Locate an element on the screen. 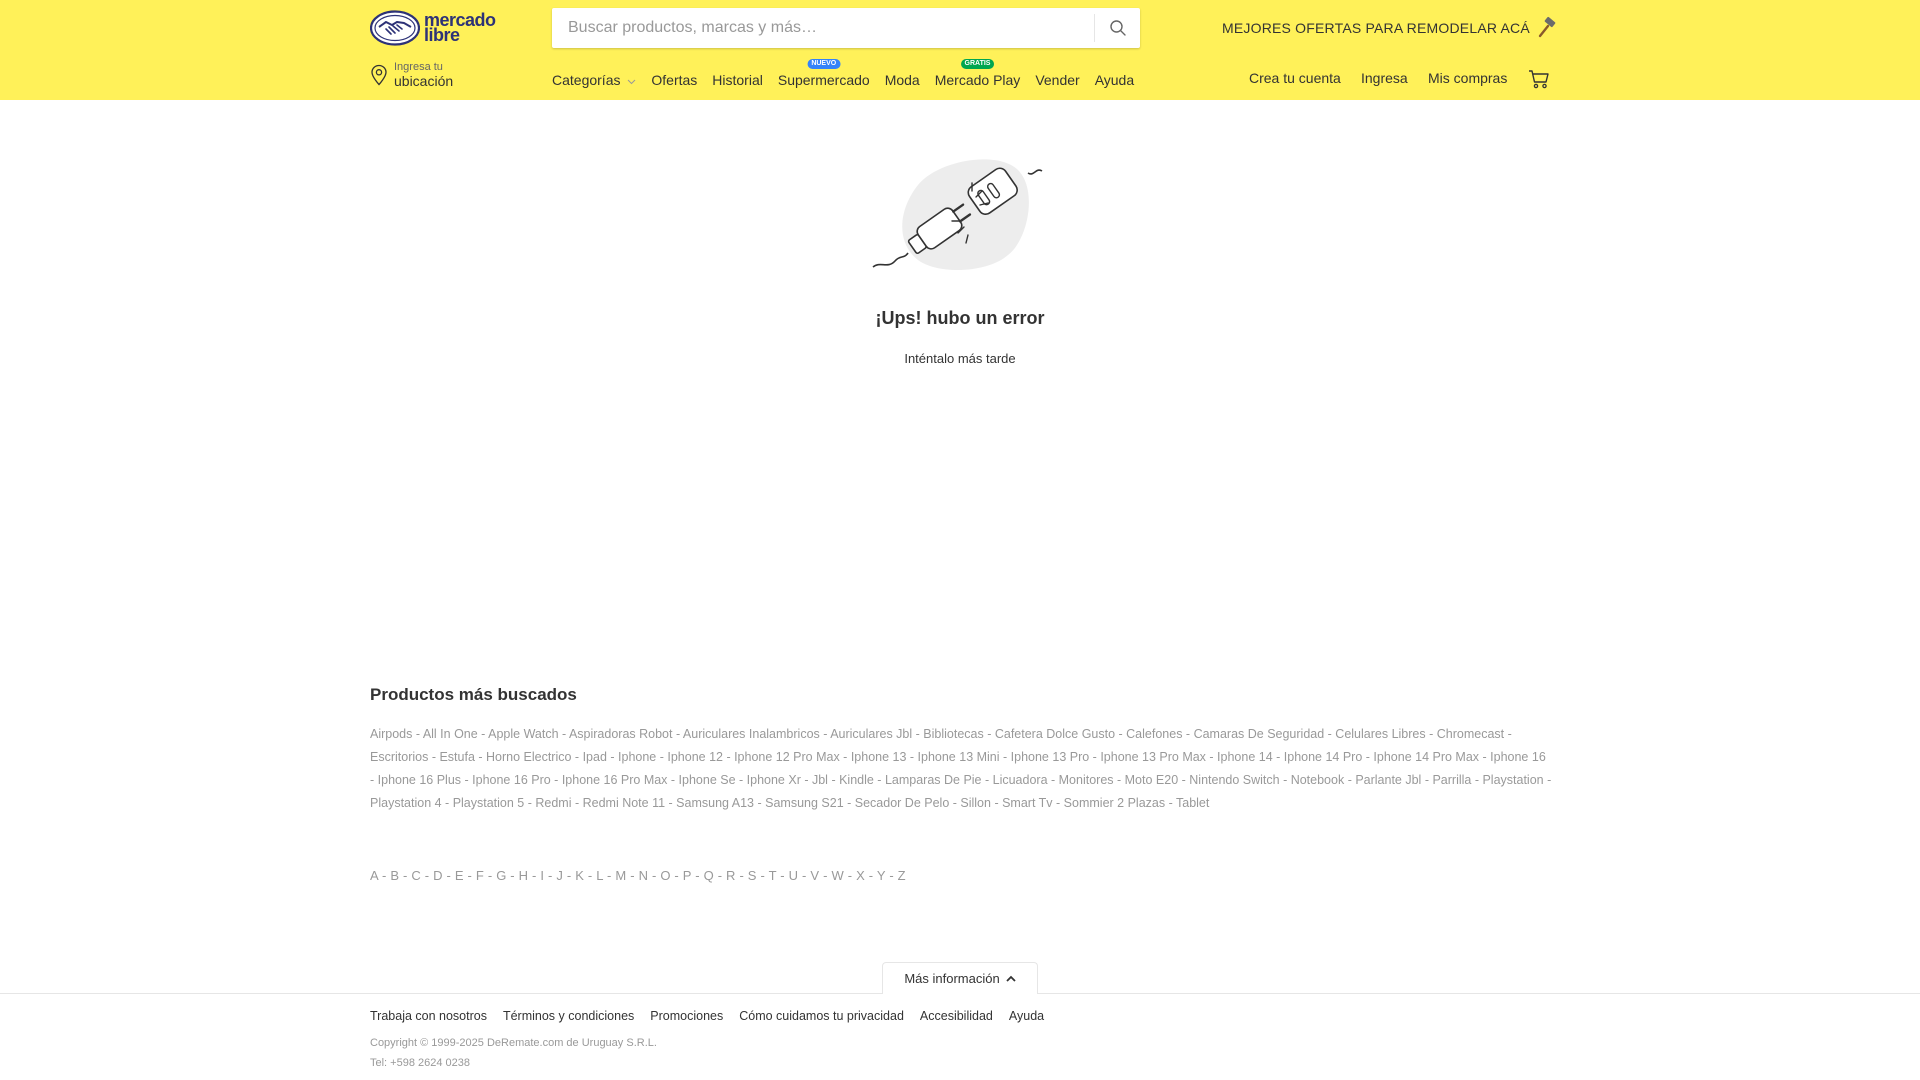  my-purchases-link: Mis compras is located at coordinates (1467, 80).